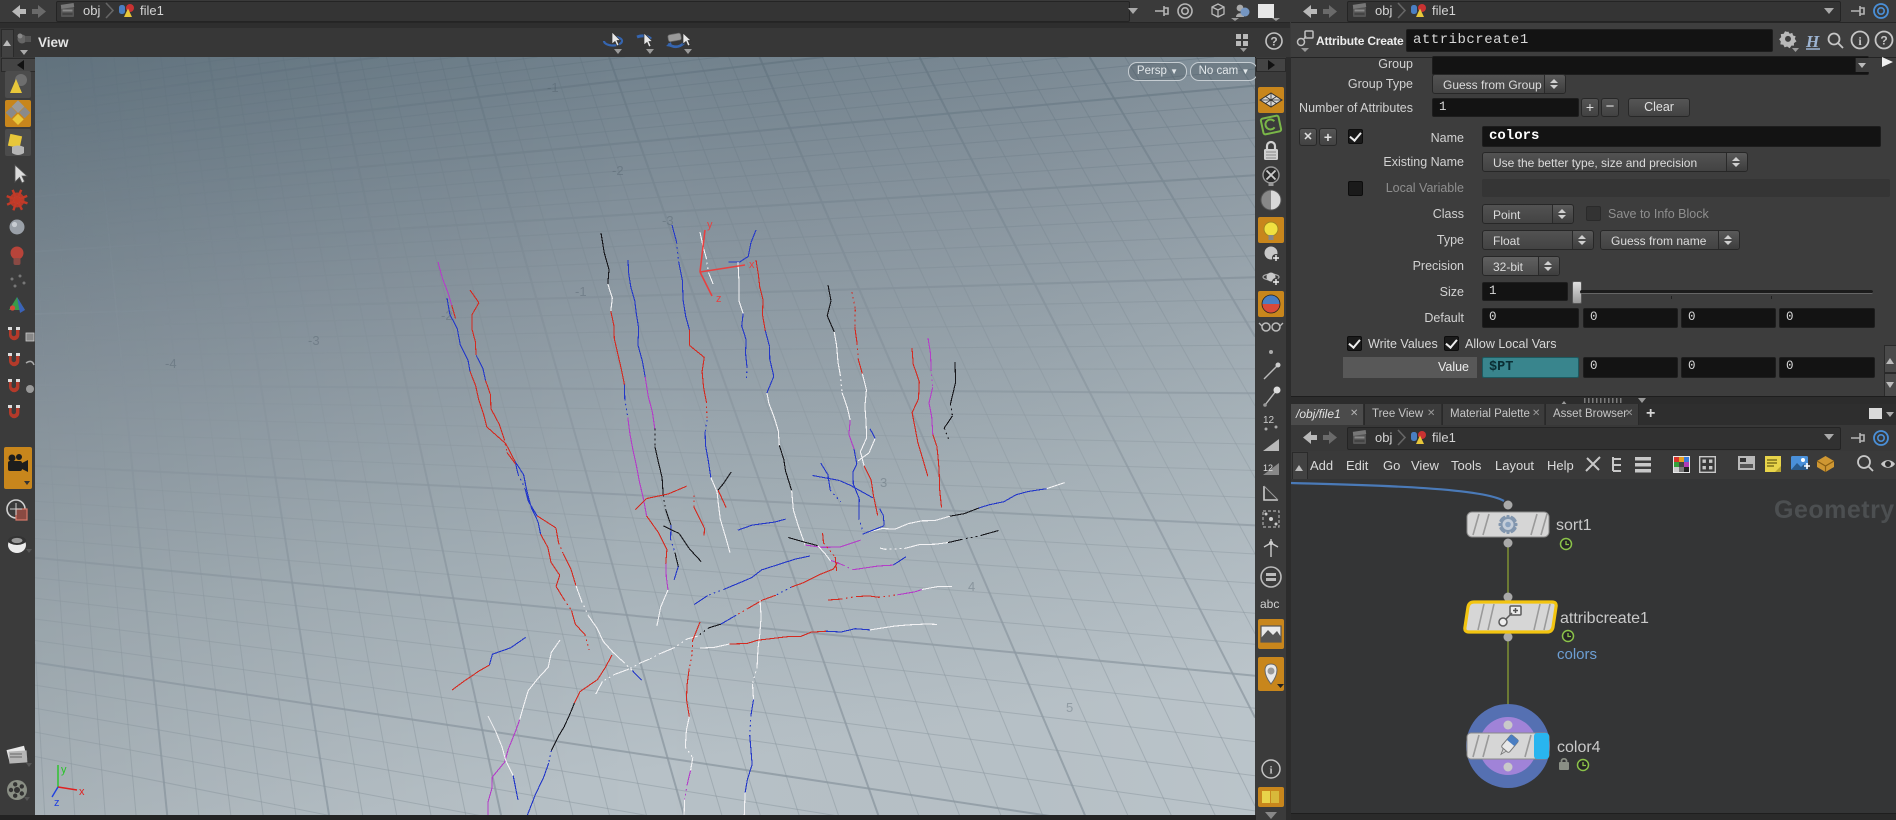 The height and width of the screenshot is (820, 1896). I want to click on svg-text: 3, so click(883, 482).